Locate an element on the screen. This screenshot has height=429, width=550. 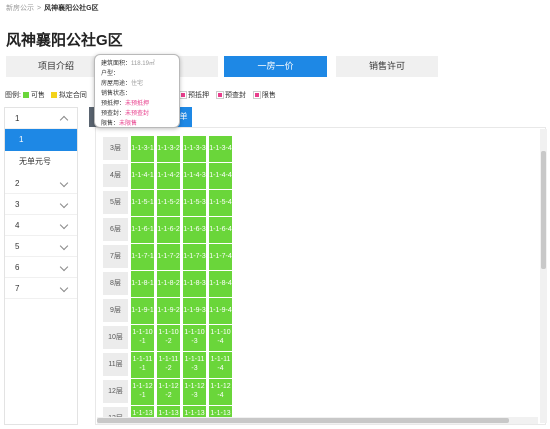
unit-cell: 1-1-12-3 is located at coordinates (195, 392).